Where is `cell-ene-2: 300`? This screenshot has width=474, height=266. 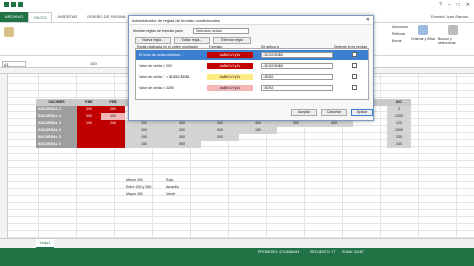
cell-ene-2: 300 is located at coordinates (89, 116).